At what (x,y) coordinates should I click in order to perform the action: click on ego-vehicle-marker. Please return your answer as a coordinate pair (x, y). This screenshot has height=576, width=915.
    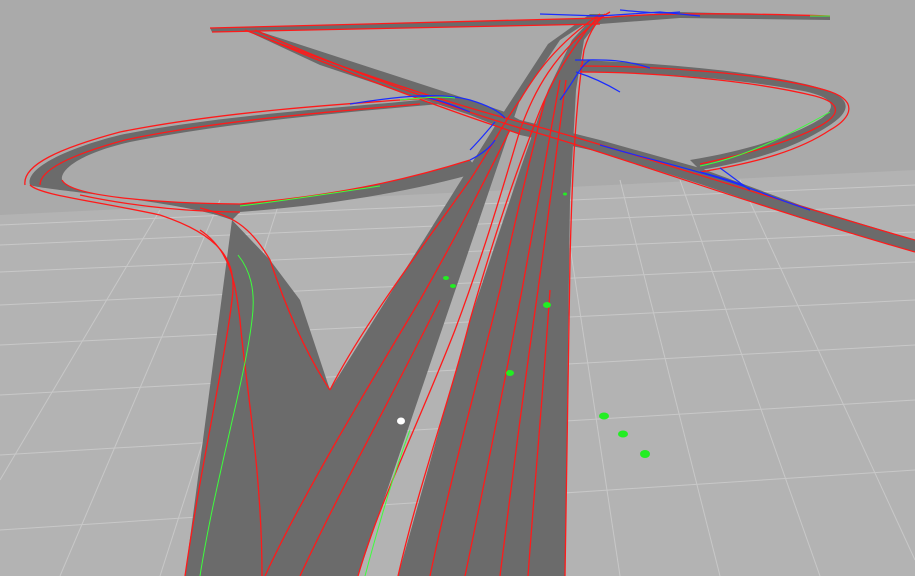
    Looking at the image, I should click on (401, 421).